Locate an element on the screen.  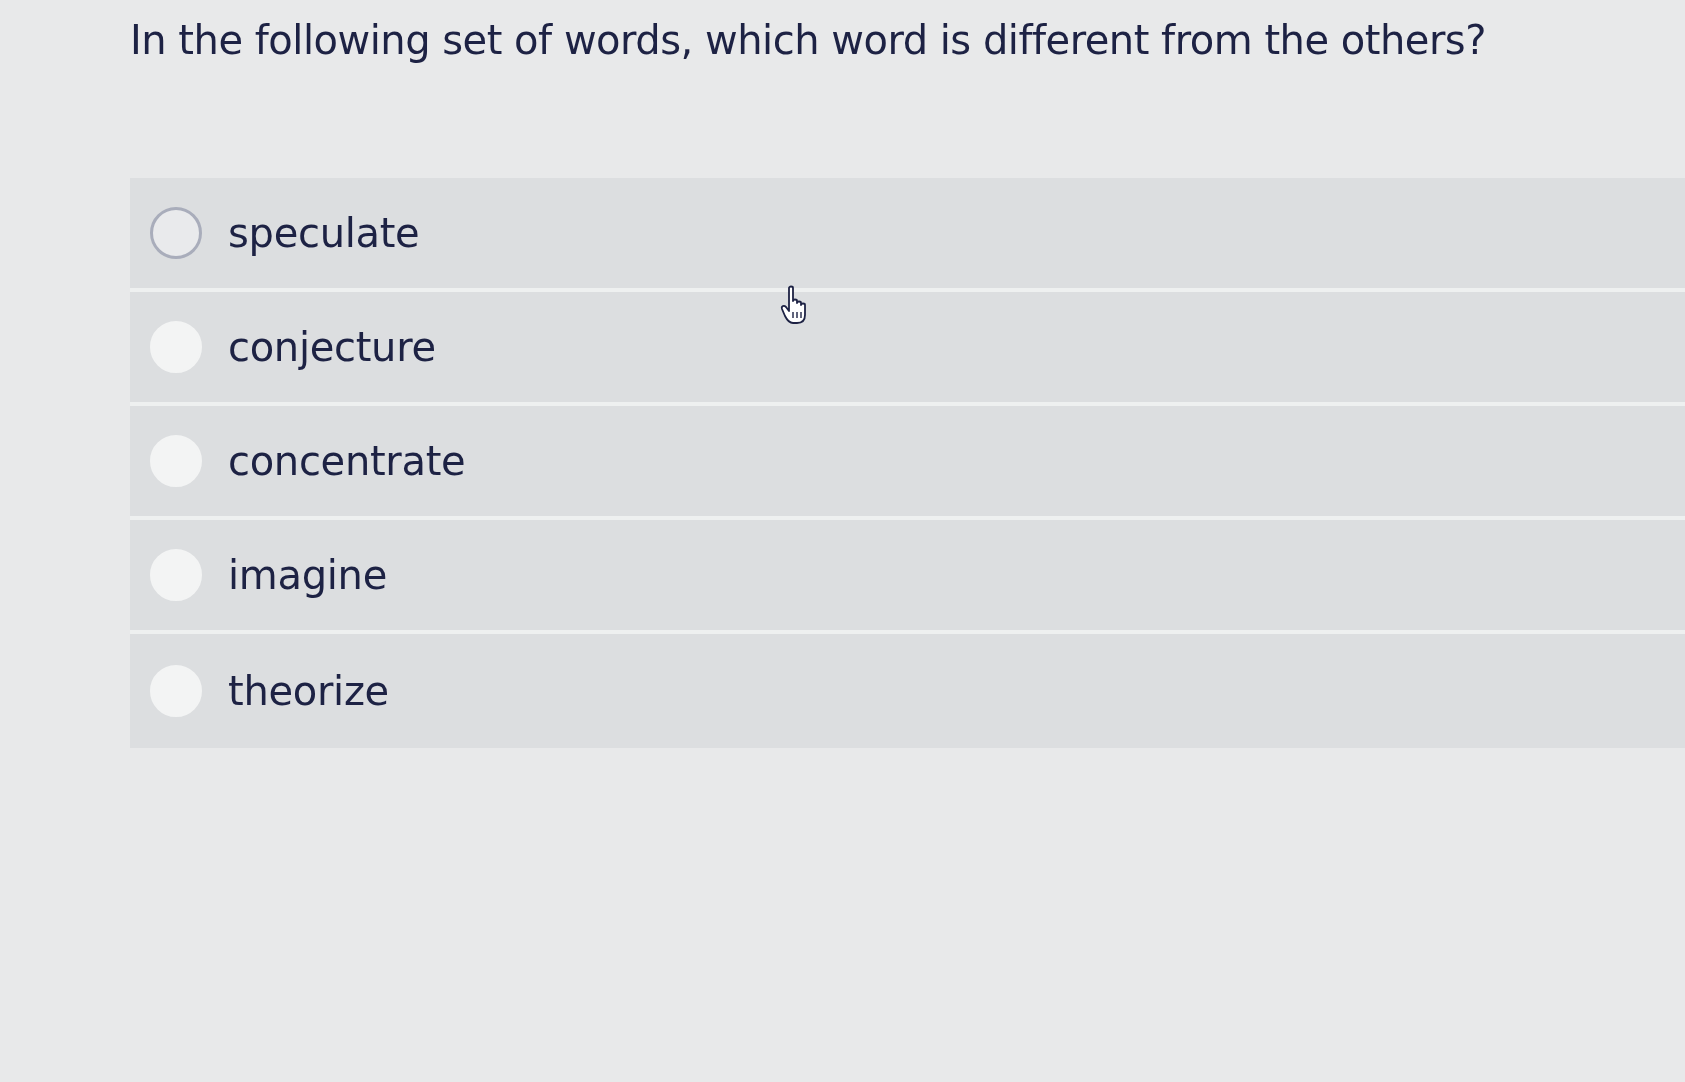
radio-button is located at coordinates (176, 233).